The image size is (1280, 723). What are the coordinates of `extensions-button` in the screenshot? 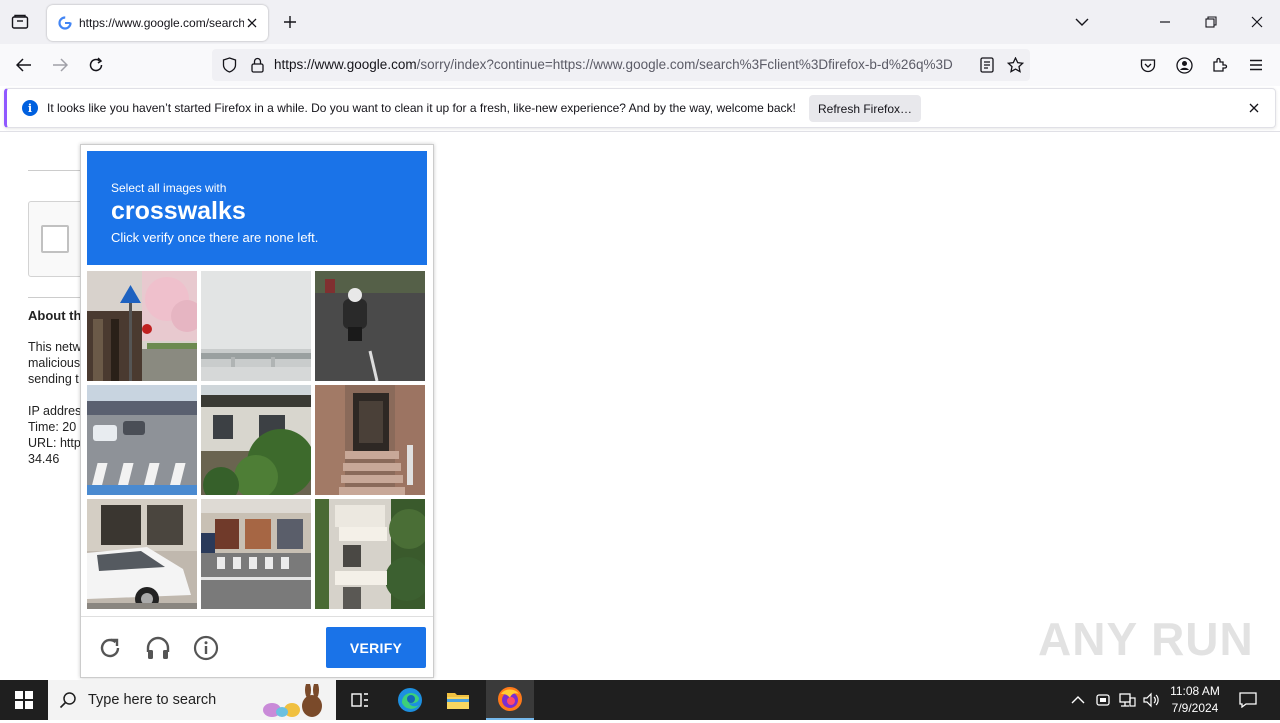 It's located at (1220, 65).